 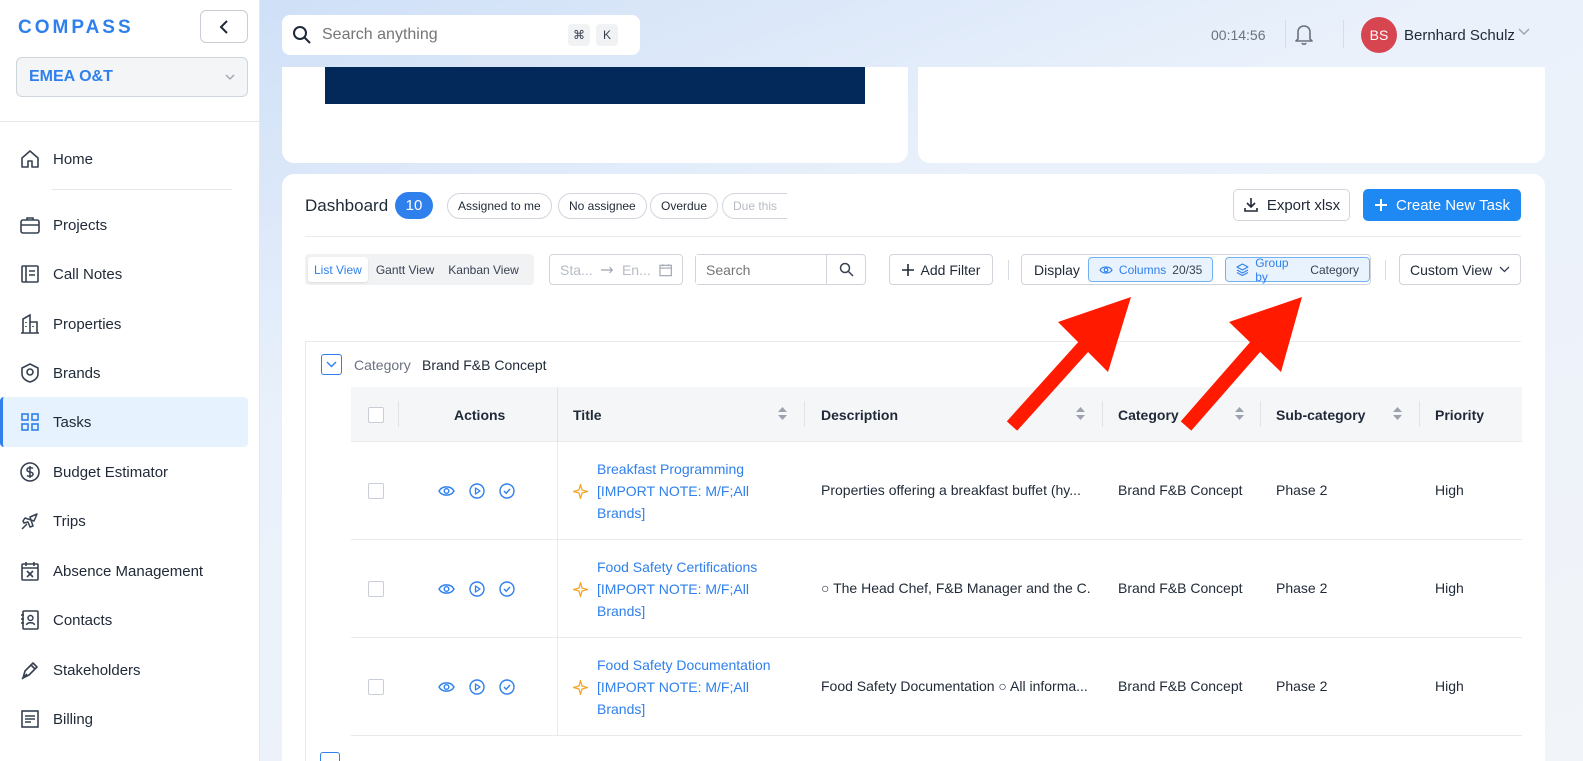 I want to click on collapse-sidebar-button, so click(x=224, y=26).